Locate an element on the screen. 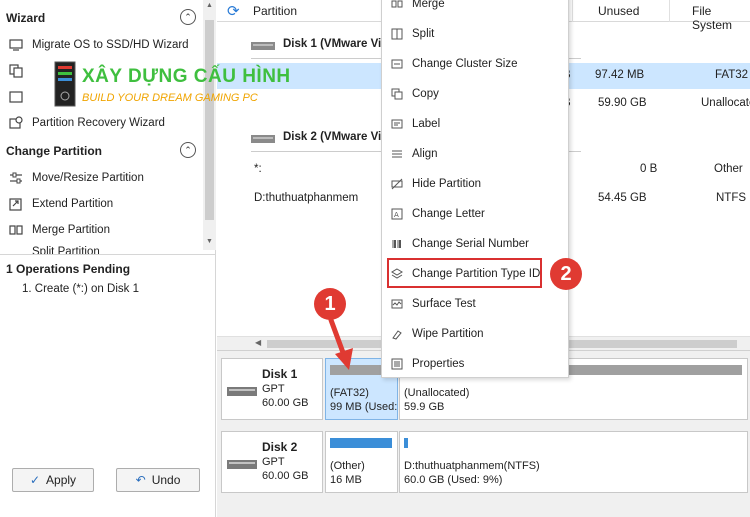 The image size is (750, 517). merge-item: Merge Partition is located at coordinates (59, 230).